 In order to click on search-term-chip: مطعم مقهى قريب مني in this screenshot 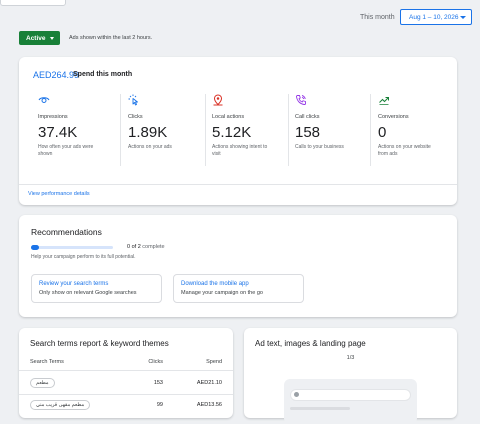, I will do `click(60, 405)`.